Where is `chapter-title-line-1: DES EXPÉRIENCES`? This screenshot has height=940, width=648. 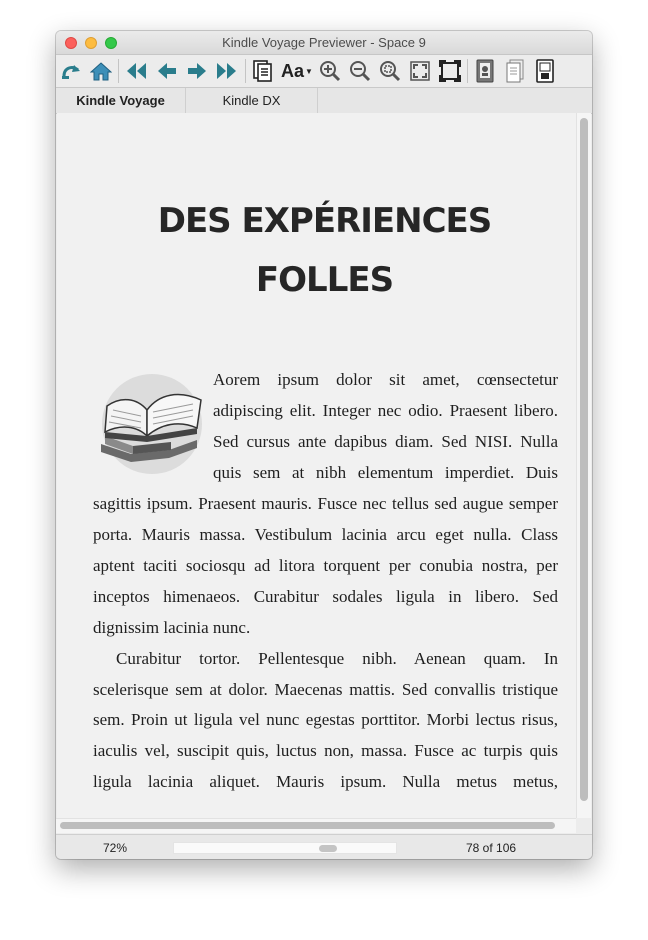
chapter-title-line-1: DES EXPÉRIENCES is located at coordinates (325, 221).